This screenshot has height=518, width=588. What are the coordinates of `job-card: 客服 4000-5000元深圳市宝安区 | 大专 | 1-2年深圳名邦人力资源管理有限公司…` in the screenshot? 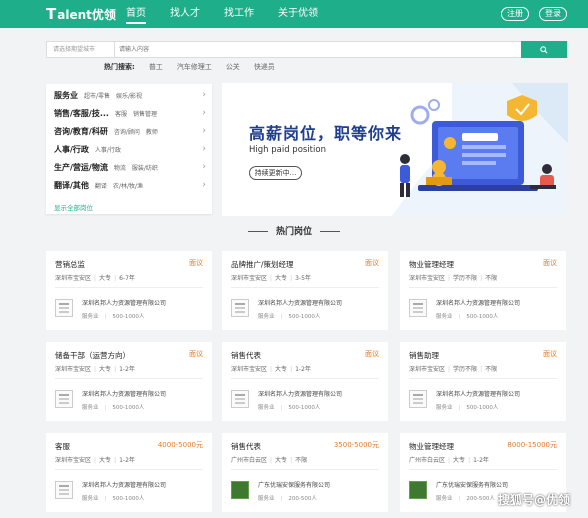 It's located at (129, 472).